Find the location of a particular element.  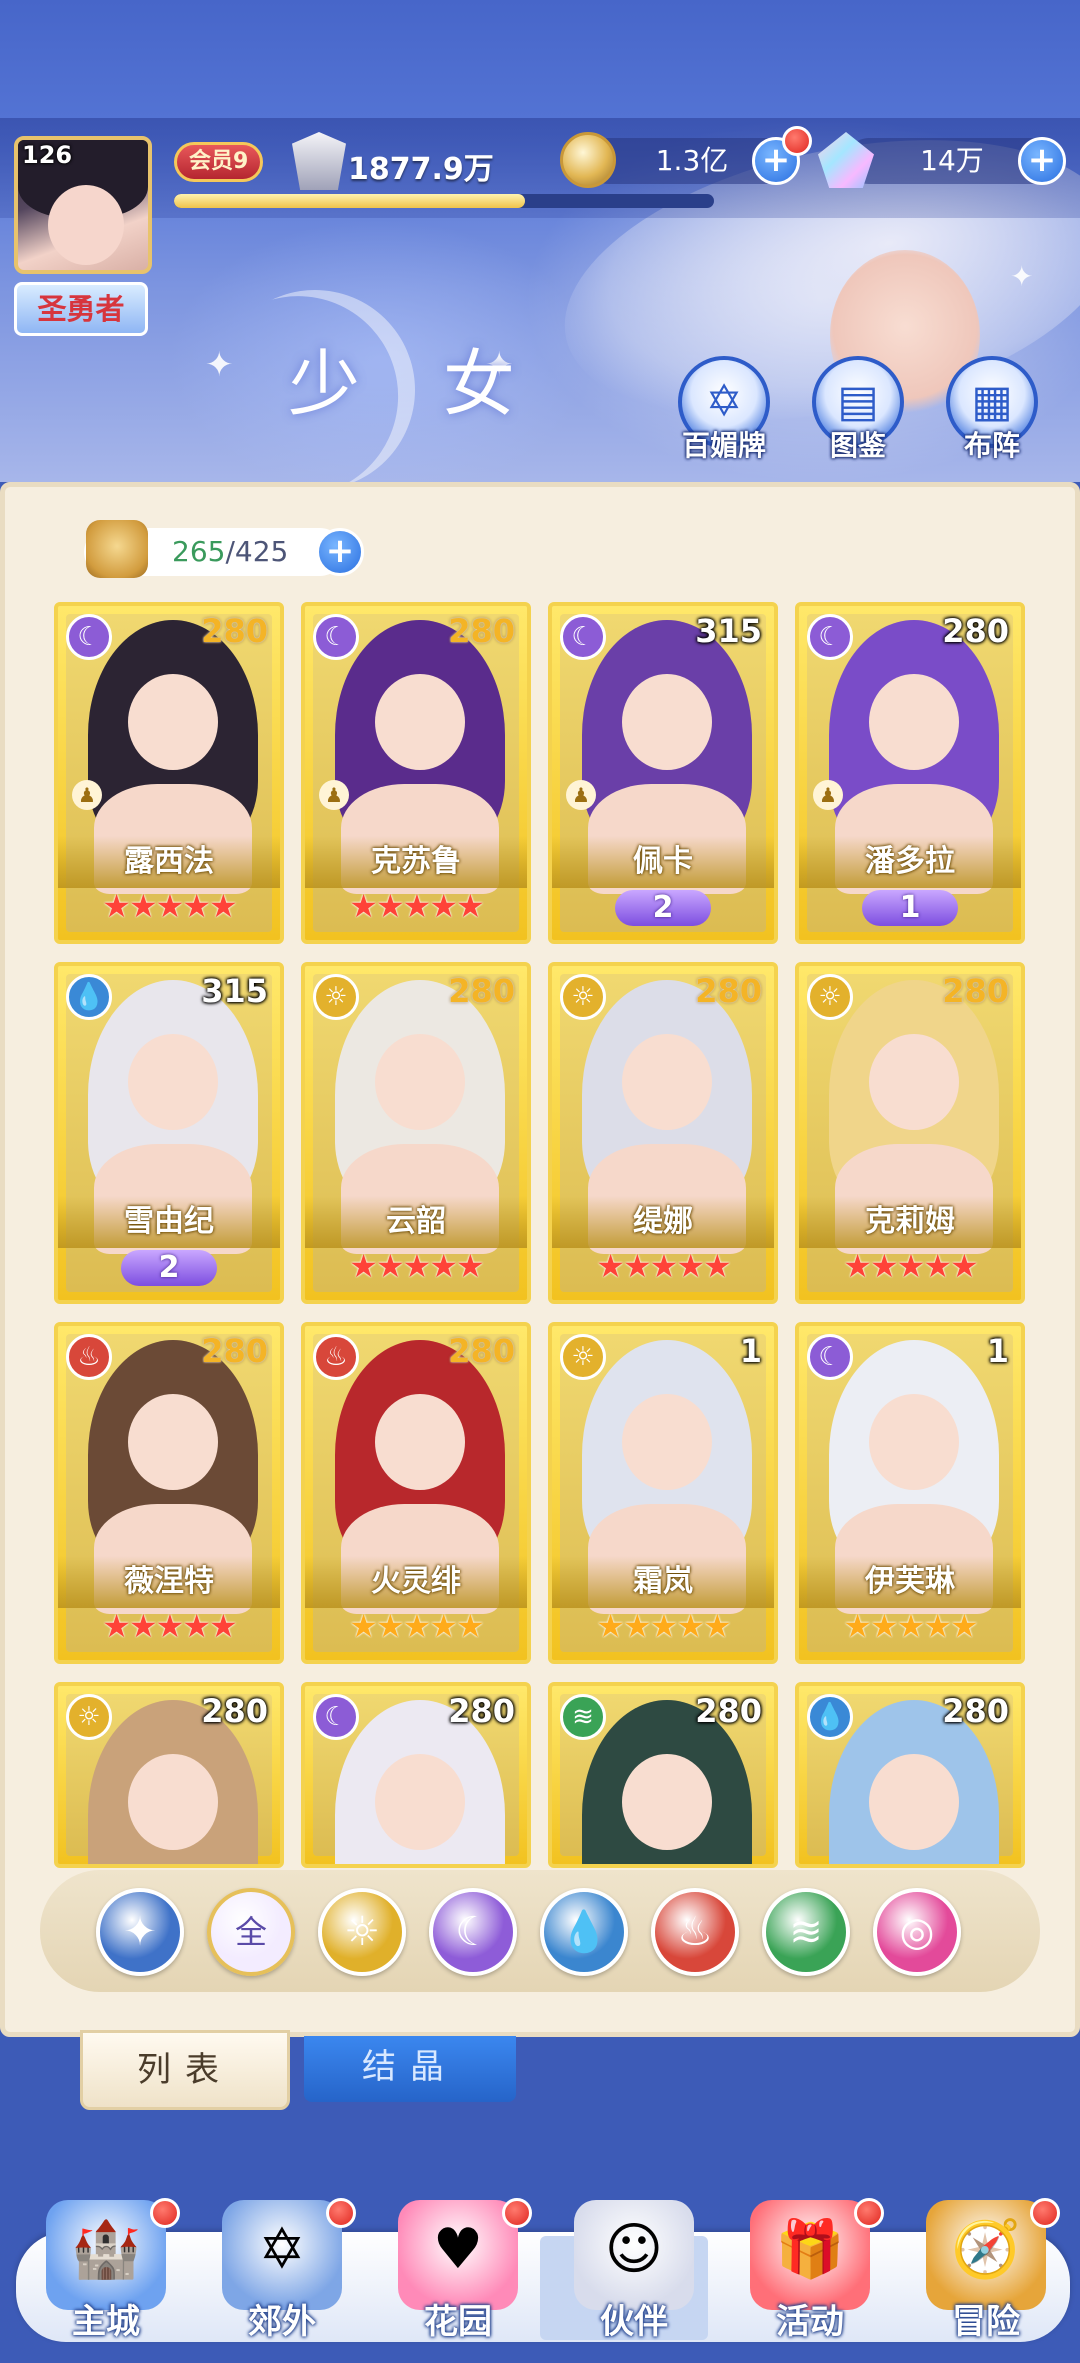

function-button-cards: ✡ 百媚牌 is located at coordinates (724, 411).